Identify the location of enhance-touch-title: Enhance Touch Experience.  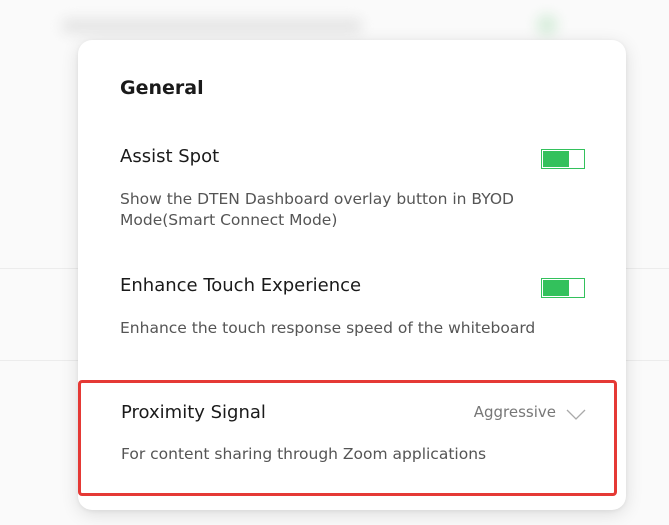
(241, 285).